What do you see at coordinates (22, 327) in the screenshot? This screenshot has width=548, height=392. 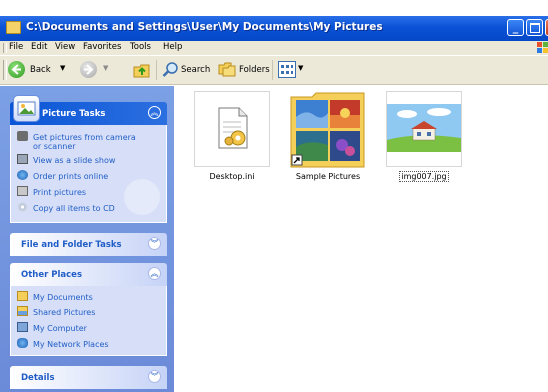 I see `computer-icon` at bounding box center [22, 327].